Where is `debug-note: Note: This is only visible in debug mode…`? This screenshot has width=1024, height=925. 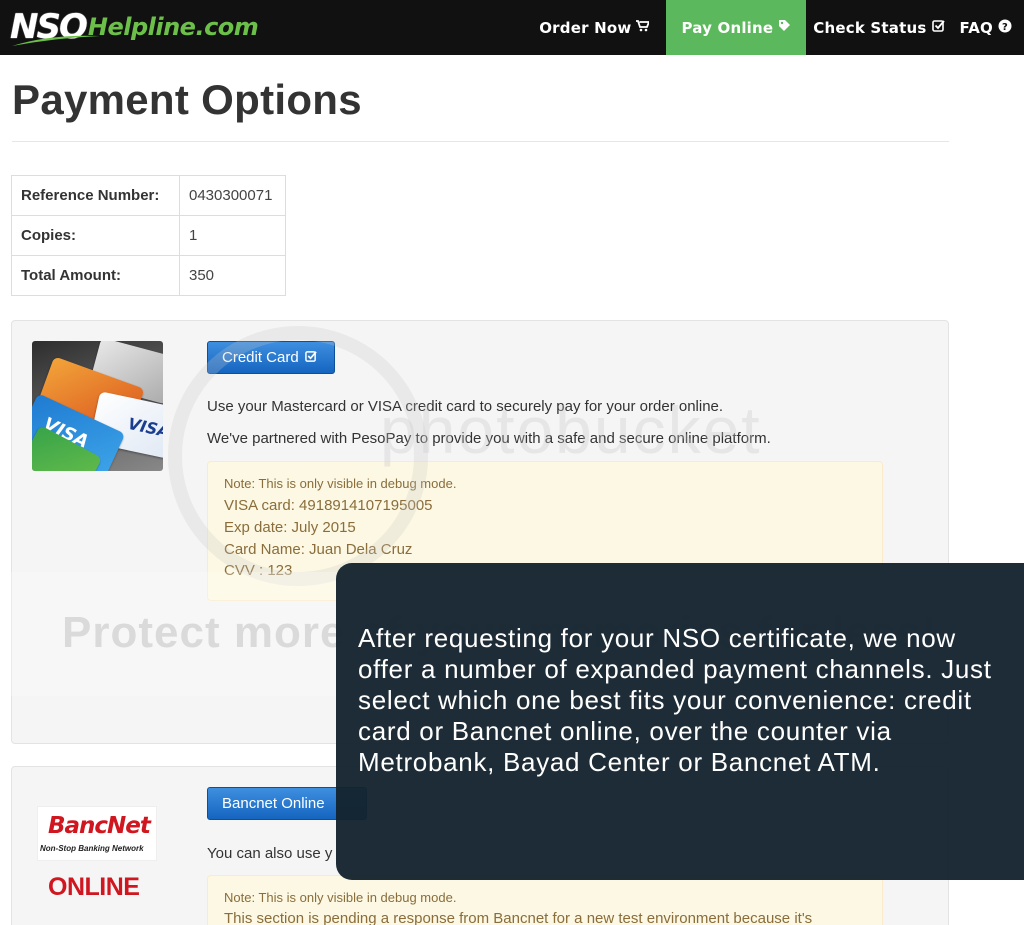 debug-note: Note: This is only visible in debug mode… is located at coordinates (340, 897).